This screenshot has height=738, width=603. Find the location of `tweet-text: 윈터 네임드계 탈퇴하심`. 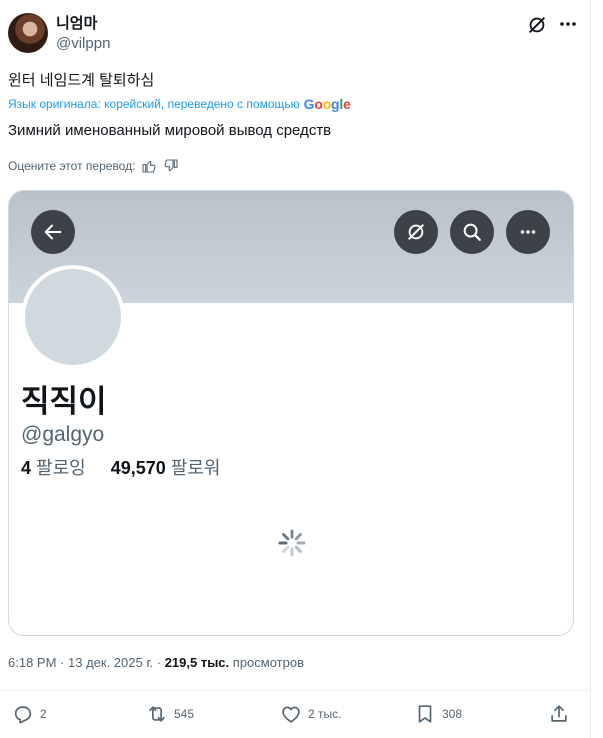

tweet-text: 윈터 네임드계 탈퇴하심 is located at coordinates (81, 80).